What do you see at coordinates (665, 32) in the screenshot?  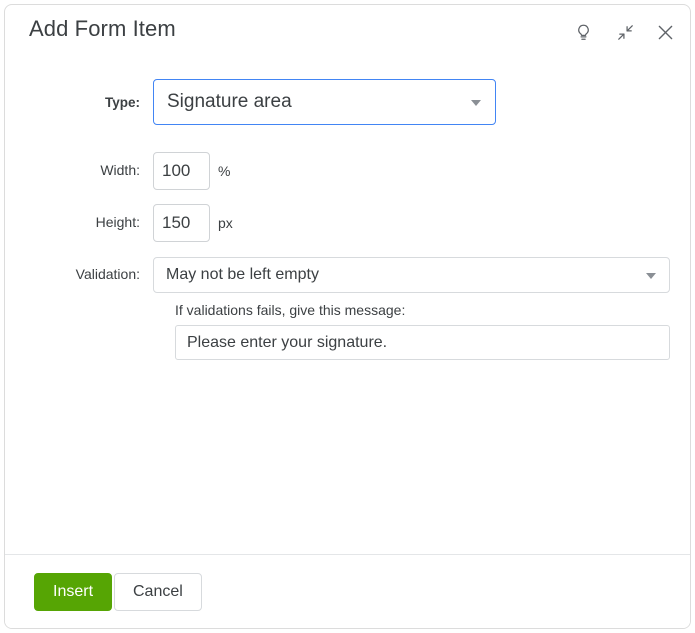 I see `close-icon` at bounding box center [665, 32].